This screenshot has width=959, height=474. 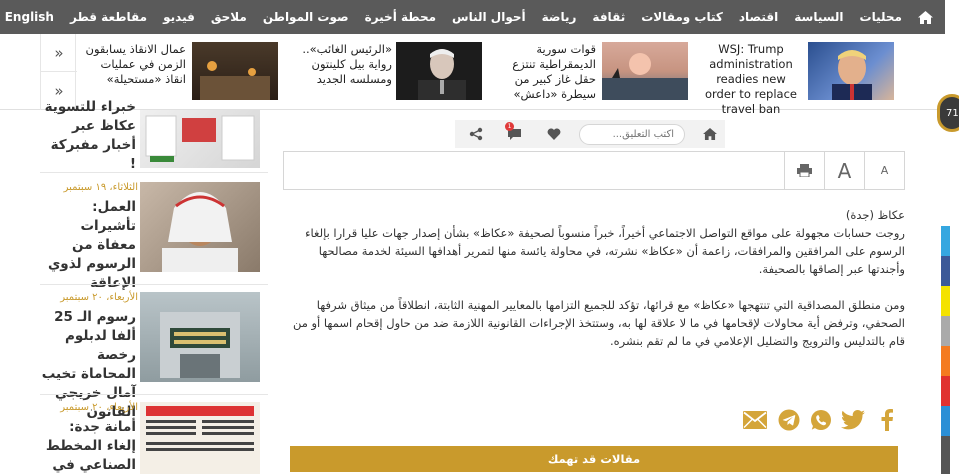 What do you see at coordinates (818, 17) in the screenshot?
I see `nav-item-politics: السياسة` at bounding box center [818, 17].